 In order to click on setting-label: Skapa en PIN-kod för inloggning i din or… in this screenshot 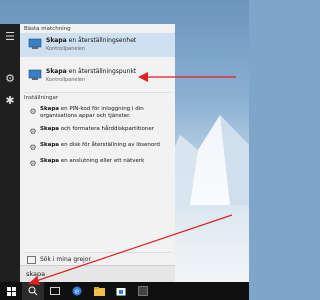, I will do `click(92, 112)`.